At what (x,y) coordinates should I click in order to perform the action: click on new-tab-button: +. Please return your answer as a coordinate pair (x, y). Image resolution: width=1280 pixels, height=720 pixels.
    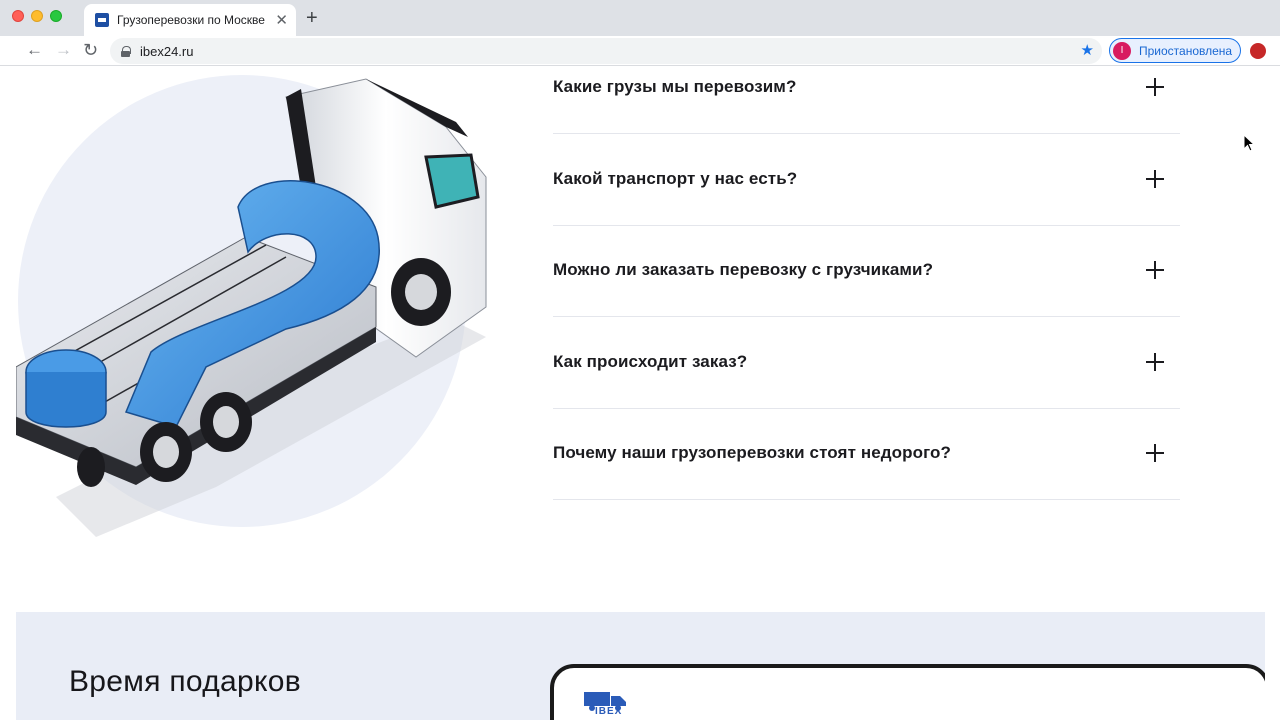
    Looking at the image, I should click on (312, 18).